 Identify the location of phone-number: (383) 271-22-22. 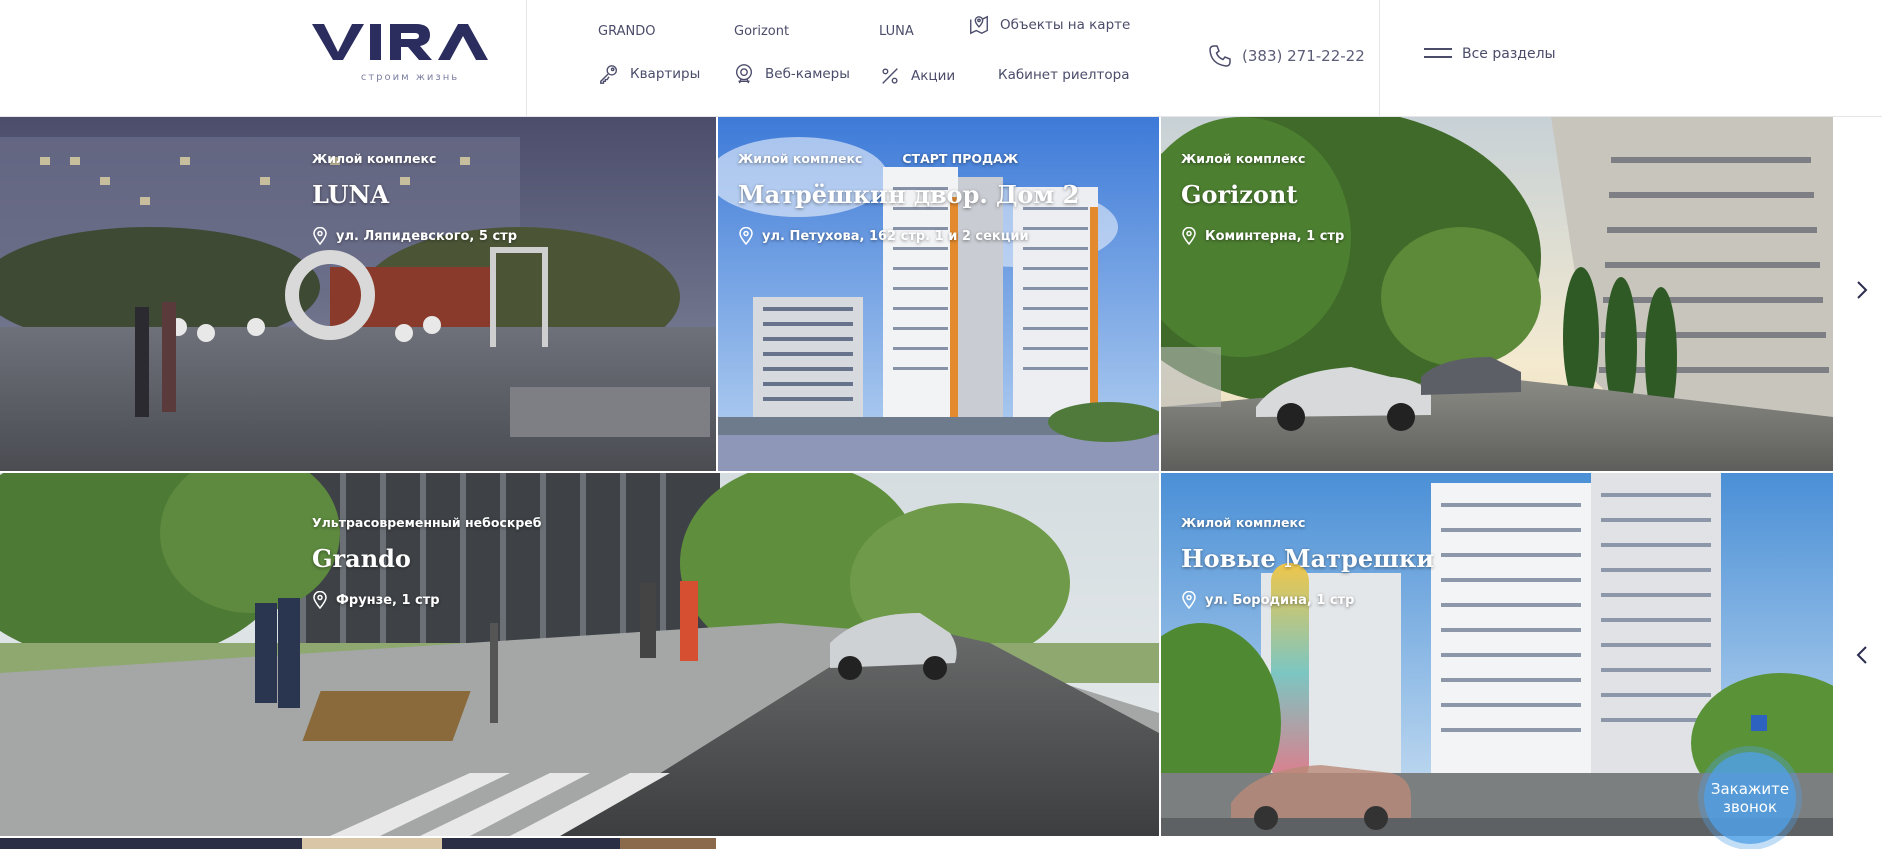
(1303, 56).